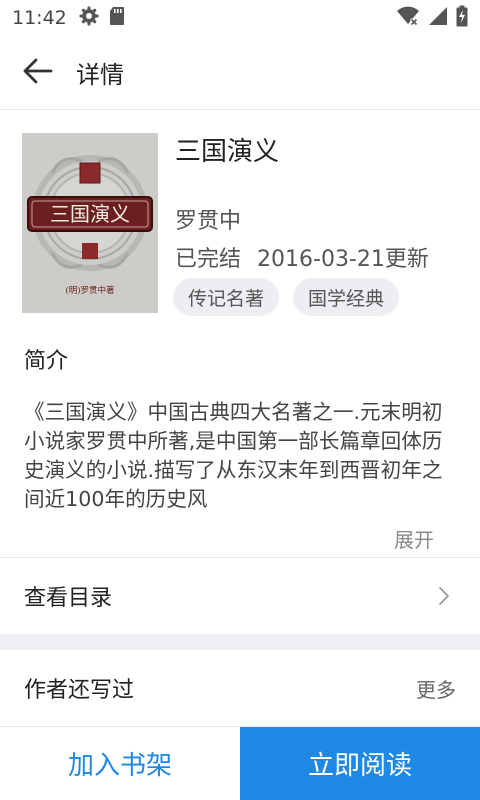 This screenshot has width=480, height=800. What do you see at coordinates (208, 259) in the screenshot?
I see `book-status: 已完结` at bounding box center [208, 259].